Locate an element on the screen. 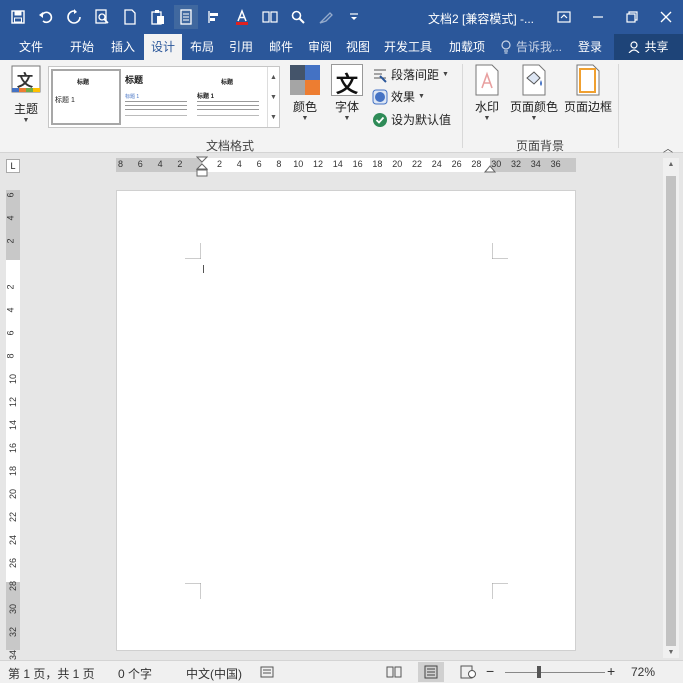 The image size is (683, 683). tab-layout: 布局 is located at coordinates (202, 47).